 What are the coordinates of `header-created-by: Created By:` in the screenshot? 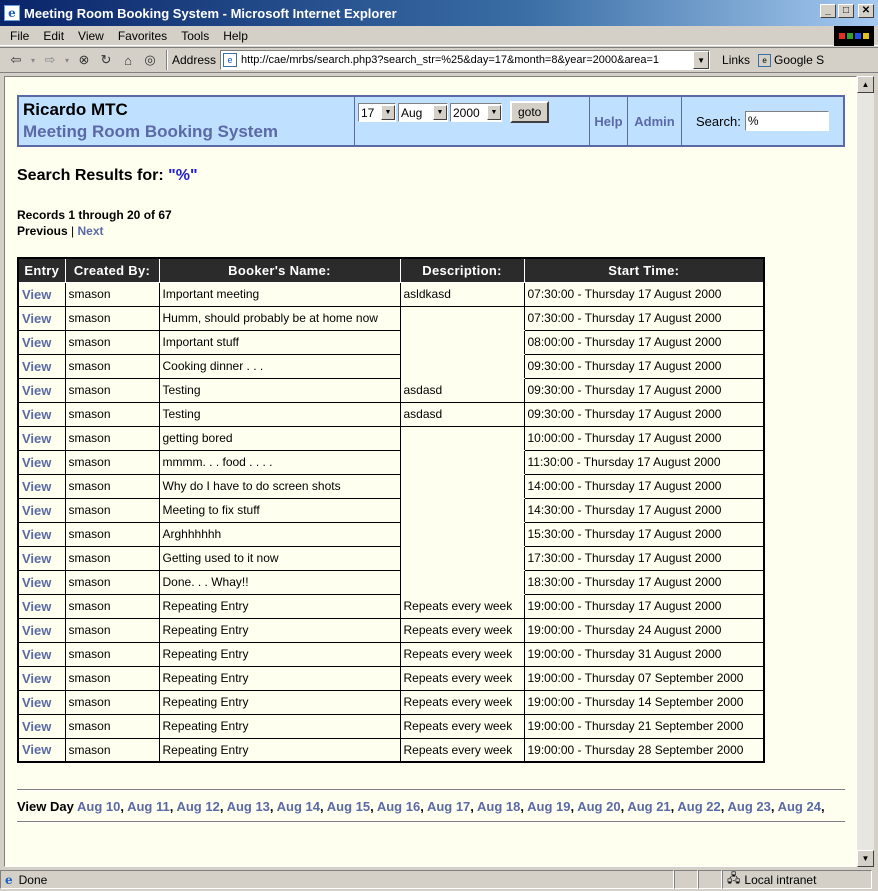 It's located at (112, 270).